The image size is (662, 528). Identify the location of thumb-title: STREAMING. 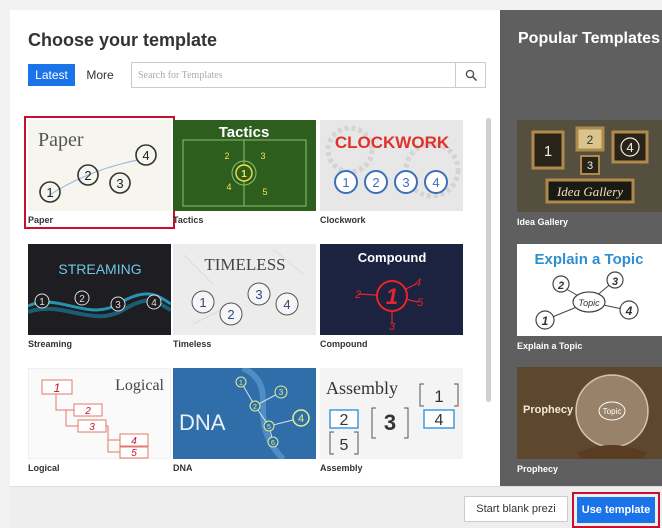
(99, 269).